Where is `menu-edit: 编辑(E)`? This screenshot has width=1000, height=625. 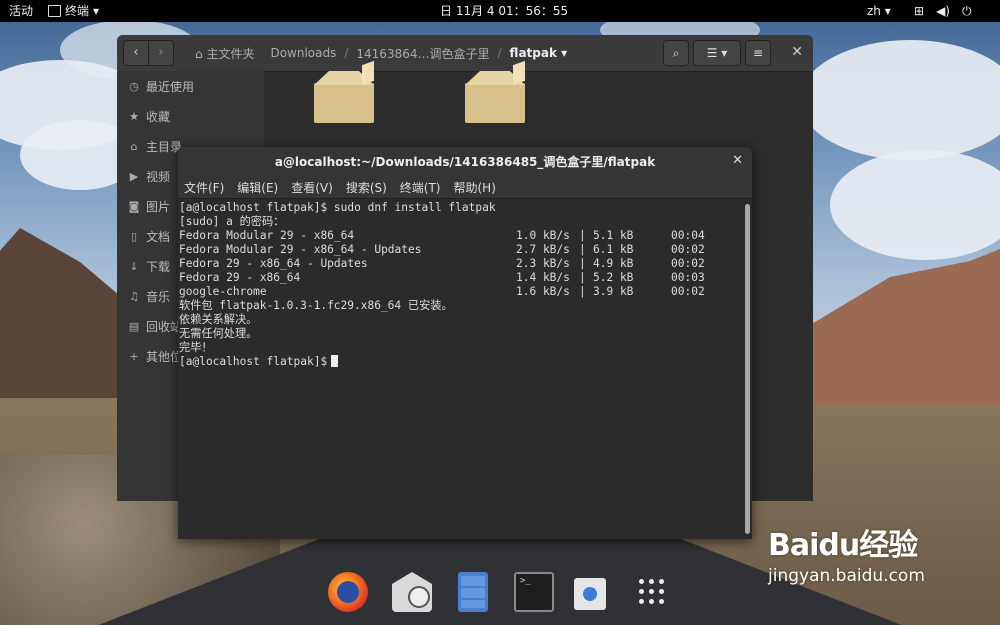 menu-edit: 编辑(E) is located at coordinates (257, 187).